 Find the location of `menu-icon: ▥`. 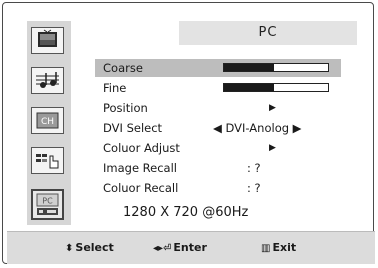

menu-icon: ▥ is located at coordinates (266, 248).